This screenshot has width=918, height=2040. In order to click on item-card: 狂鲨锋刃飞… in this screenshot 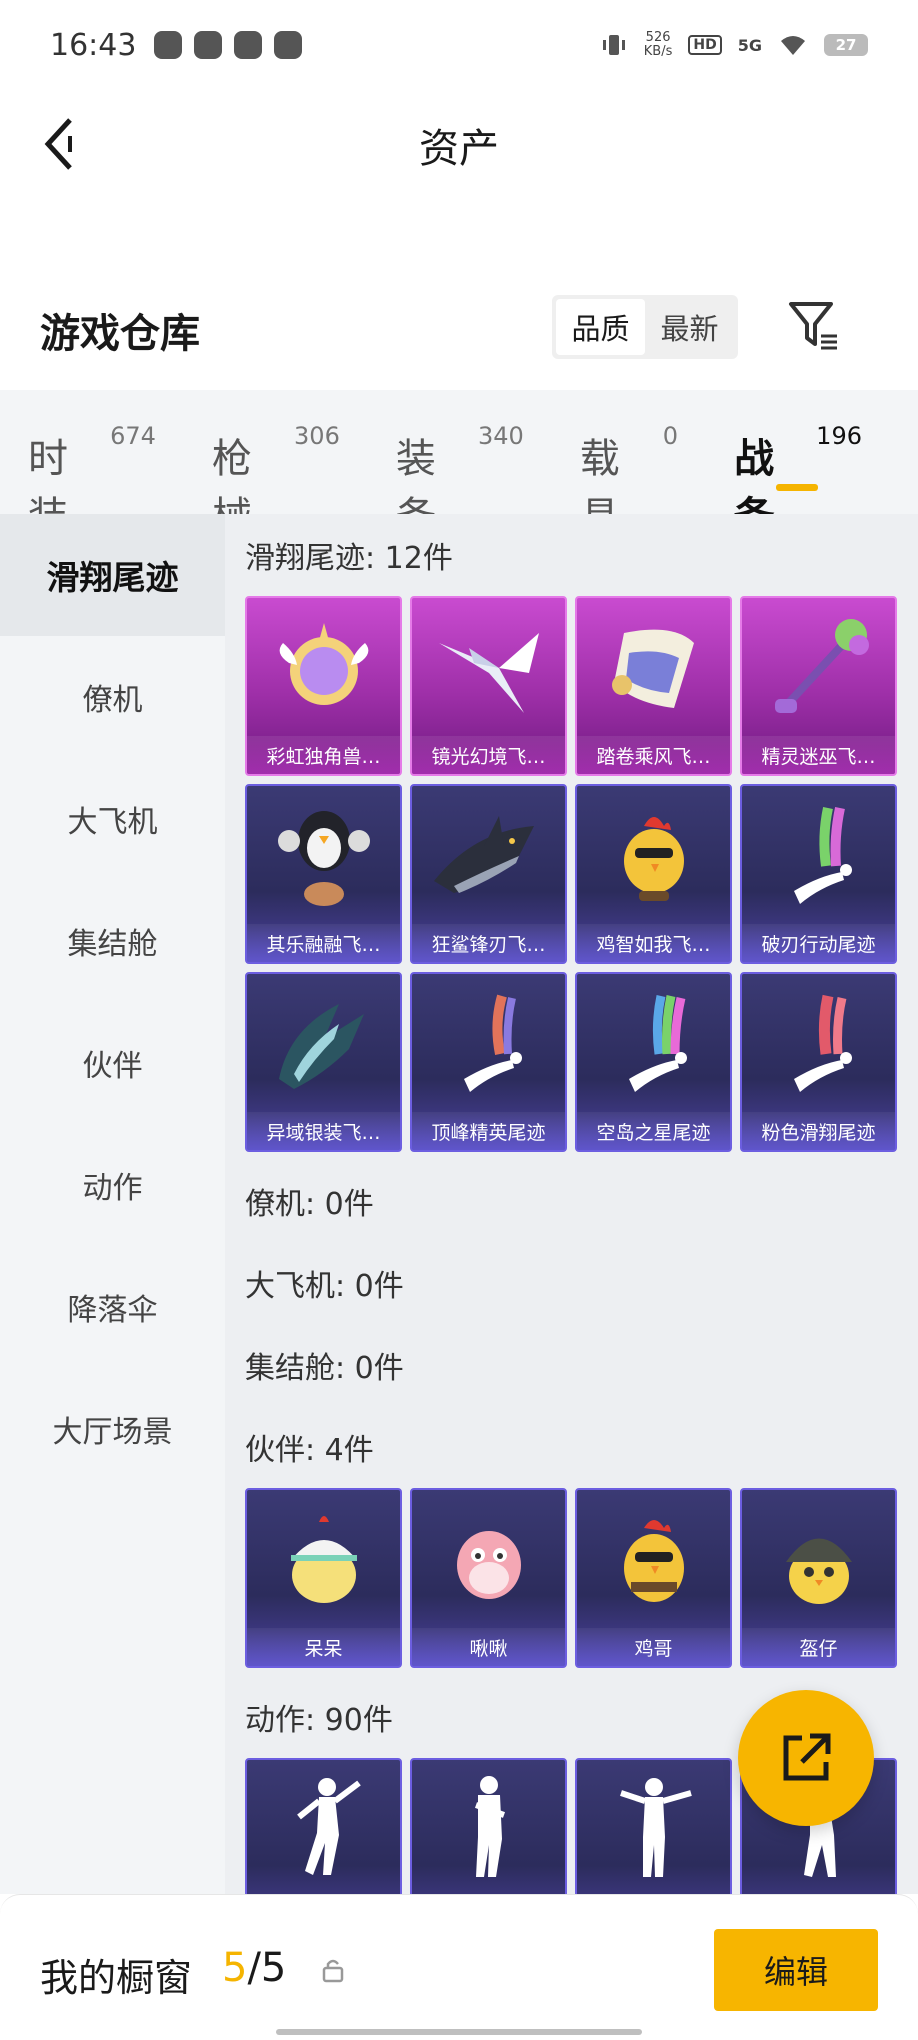, I will do `click(488, 874)`.